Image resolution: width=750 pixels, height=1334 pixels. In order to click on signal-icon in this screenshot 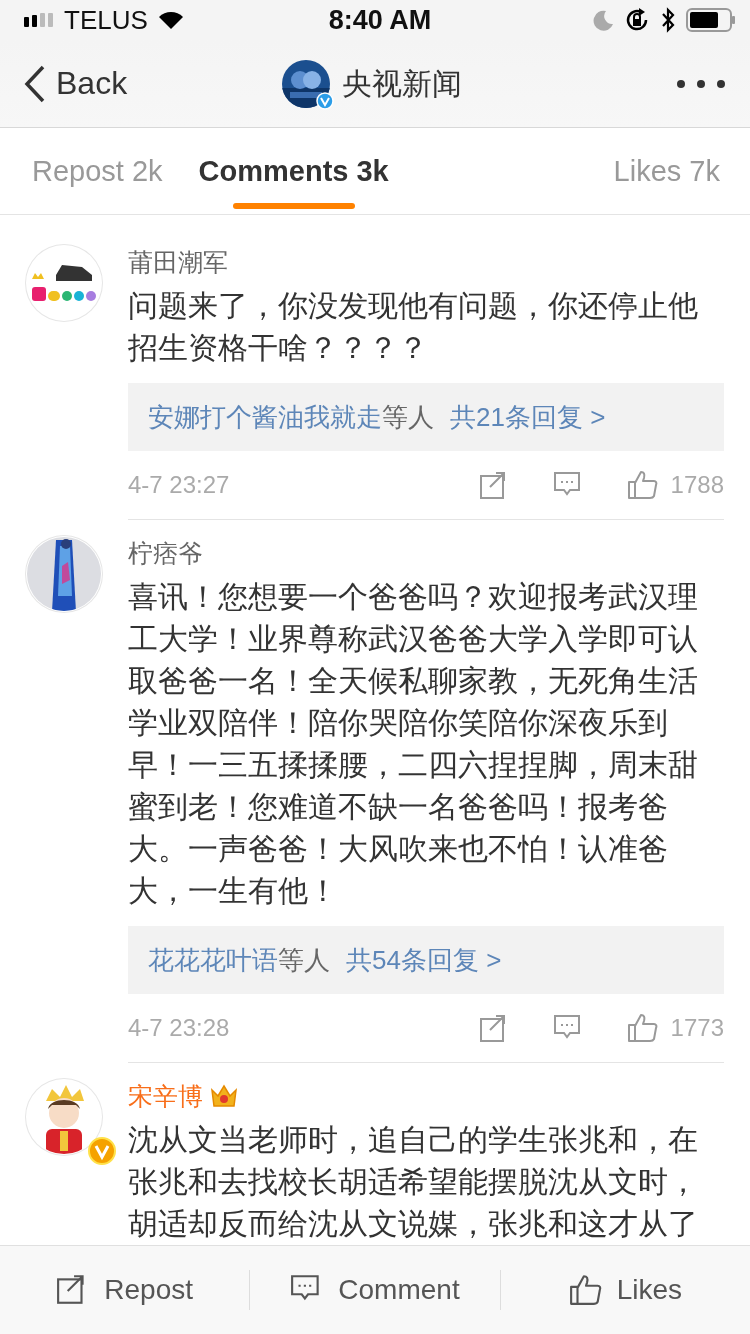, I will do `click(39, 20)`.